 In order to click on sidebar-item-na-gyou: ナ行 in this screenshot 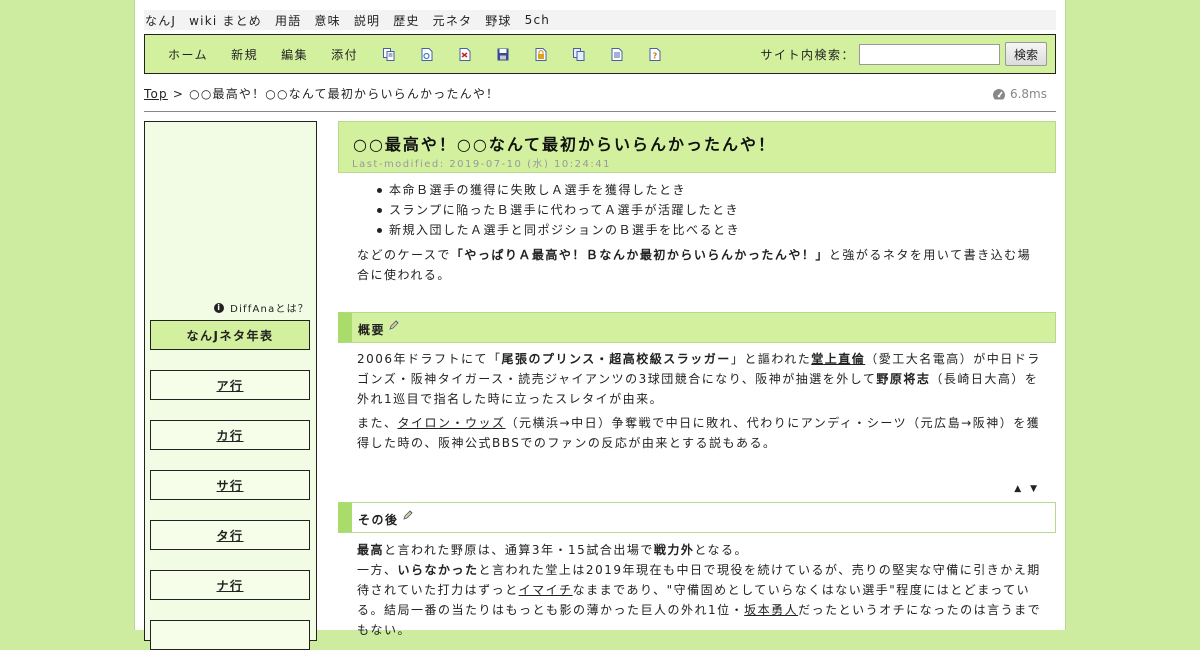, I will do `click(230, 585)`.